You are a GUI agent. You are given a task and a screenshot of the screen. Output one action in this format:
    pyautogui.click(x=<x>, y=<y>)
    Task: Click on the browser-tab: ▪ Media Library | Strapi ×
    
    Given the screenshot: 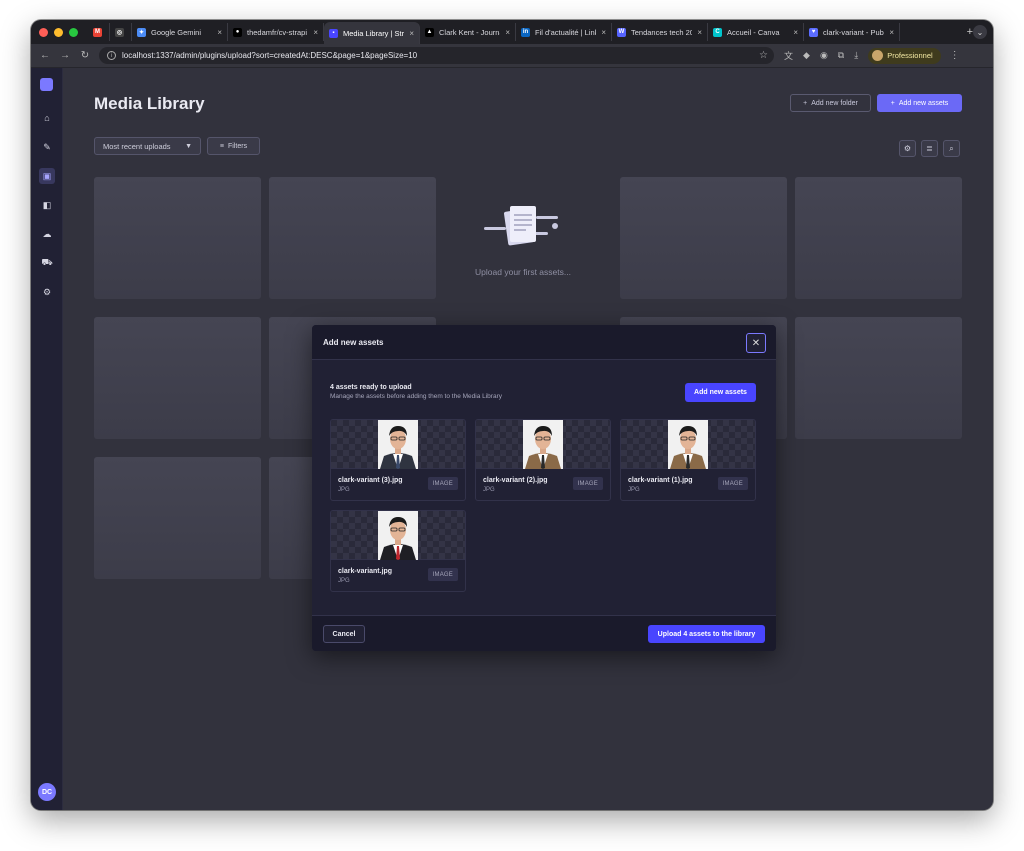 What is the action you would take?
    pyautogui.click(x=372, y=33)
    